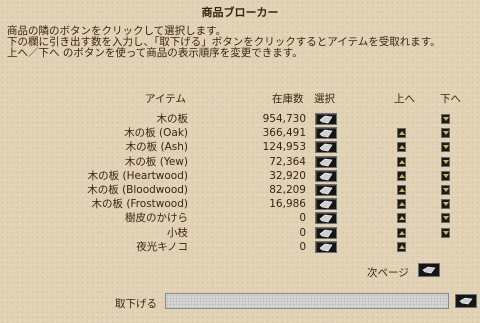 The image size is (480, 323). Describe the element at coordinates (287, 204) in the screenshot. I see `item-quantity: 16,986` at that location.